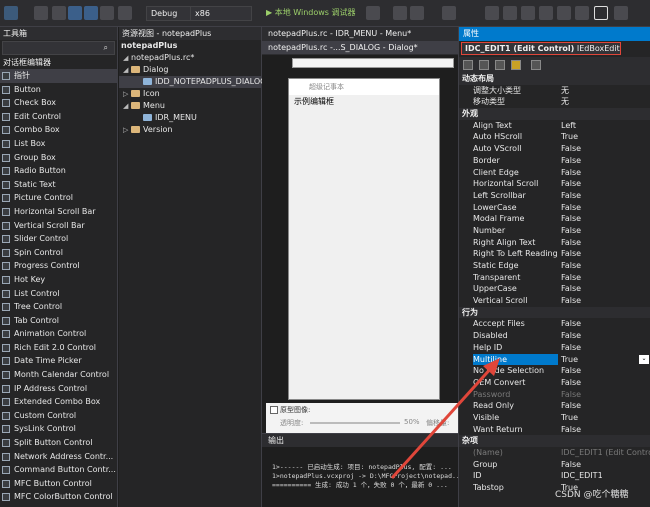  I want to click on property-row: UpperCase False, so click(554, 289).